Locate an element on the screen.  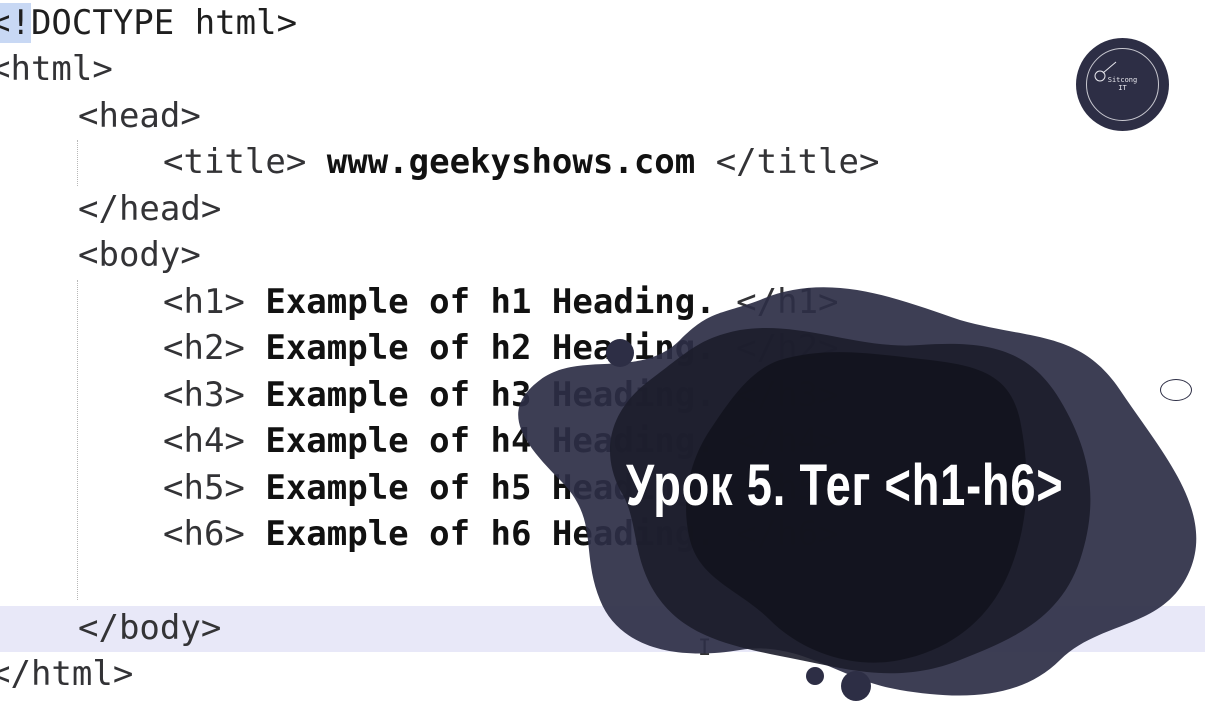
doctype-text: DOCTYPE html> is located at coordinates (164, 23).